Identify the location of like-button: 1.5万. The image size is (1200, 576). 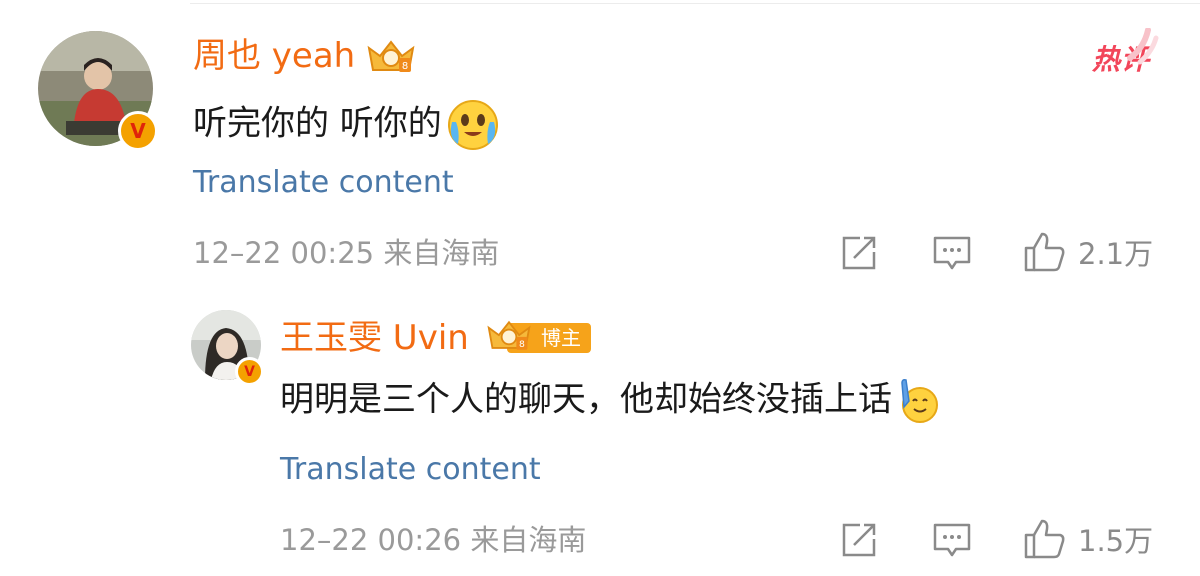
(1087, 539).